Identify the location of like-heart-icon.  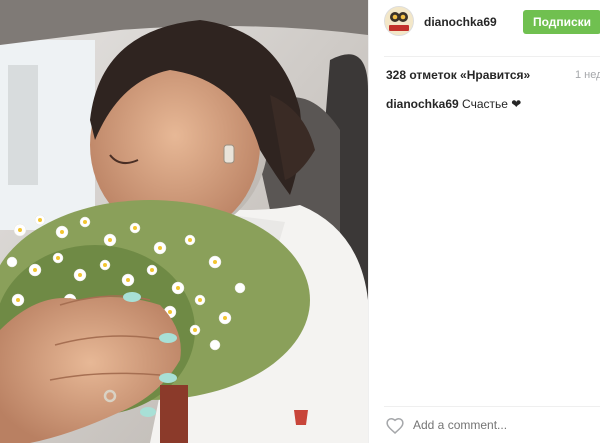
(395, 426).